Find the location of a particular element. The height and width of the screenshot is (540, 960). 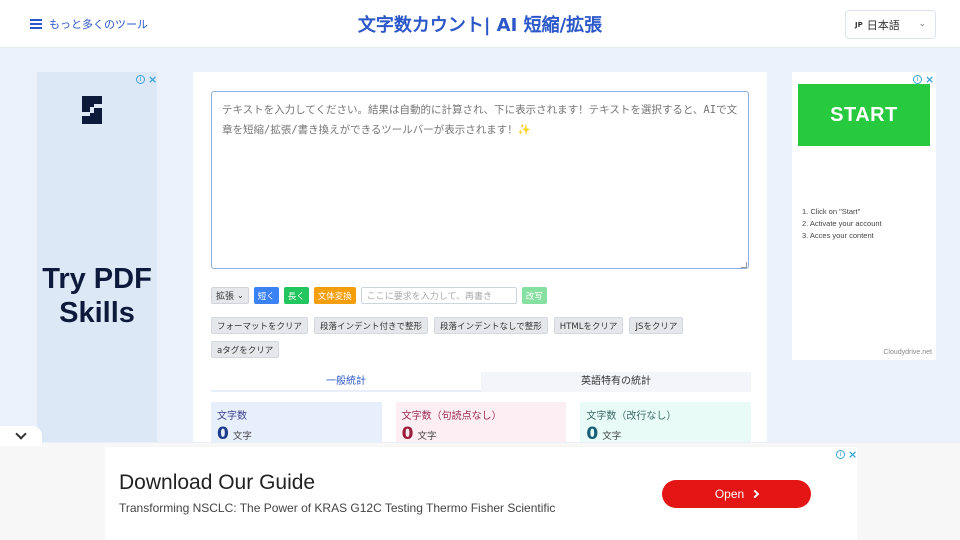

clear-js-button: JSをクリア is located at coordinates (656, 325).